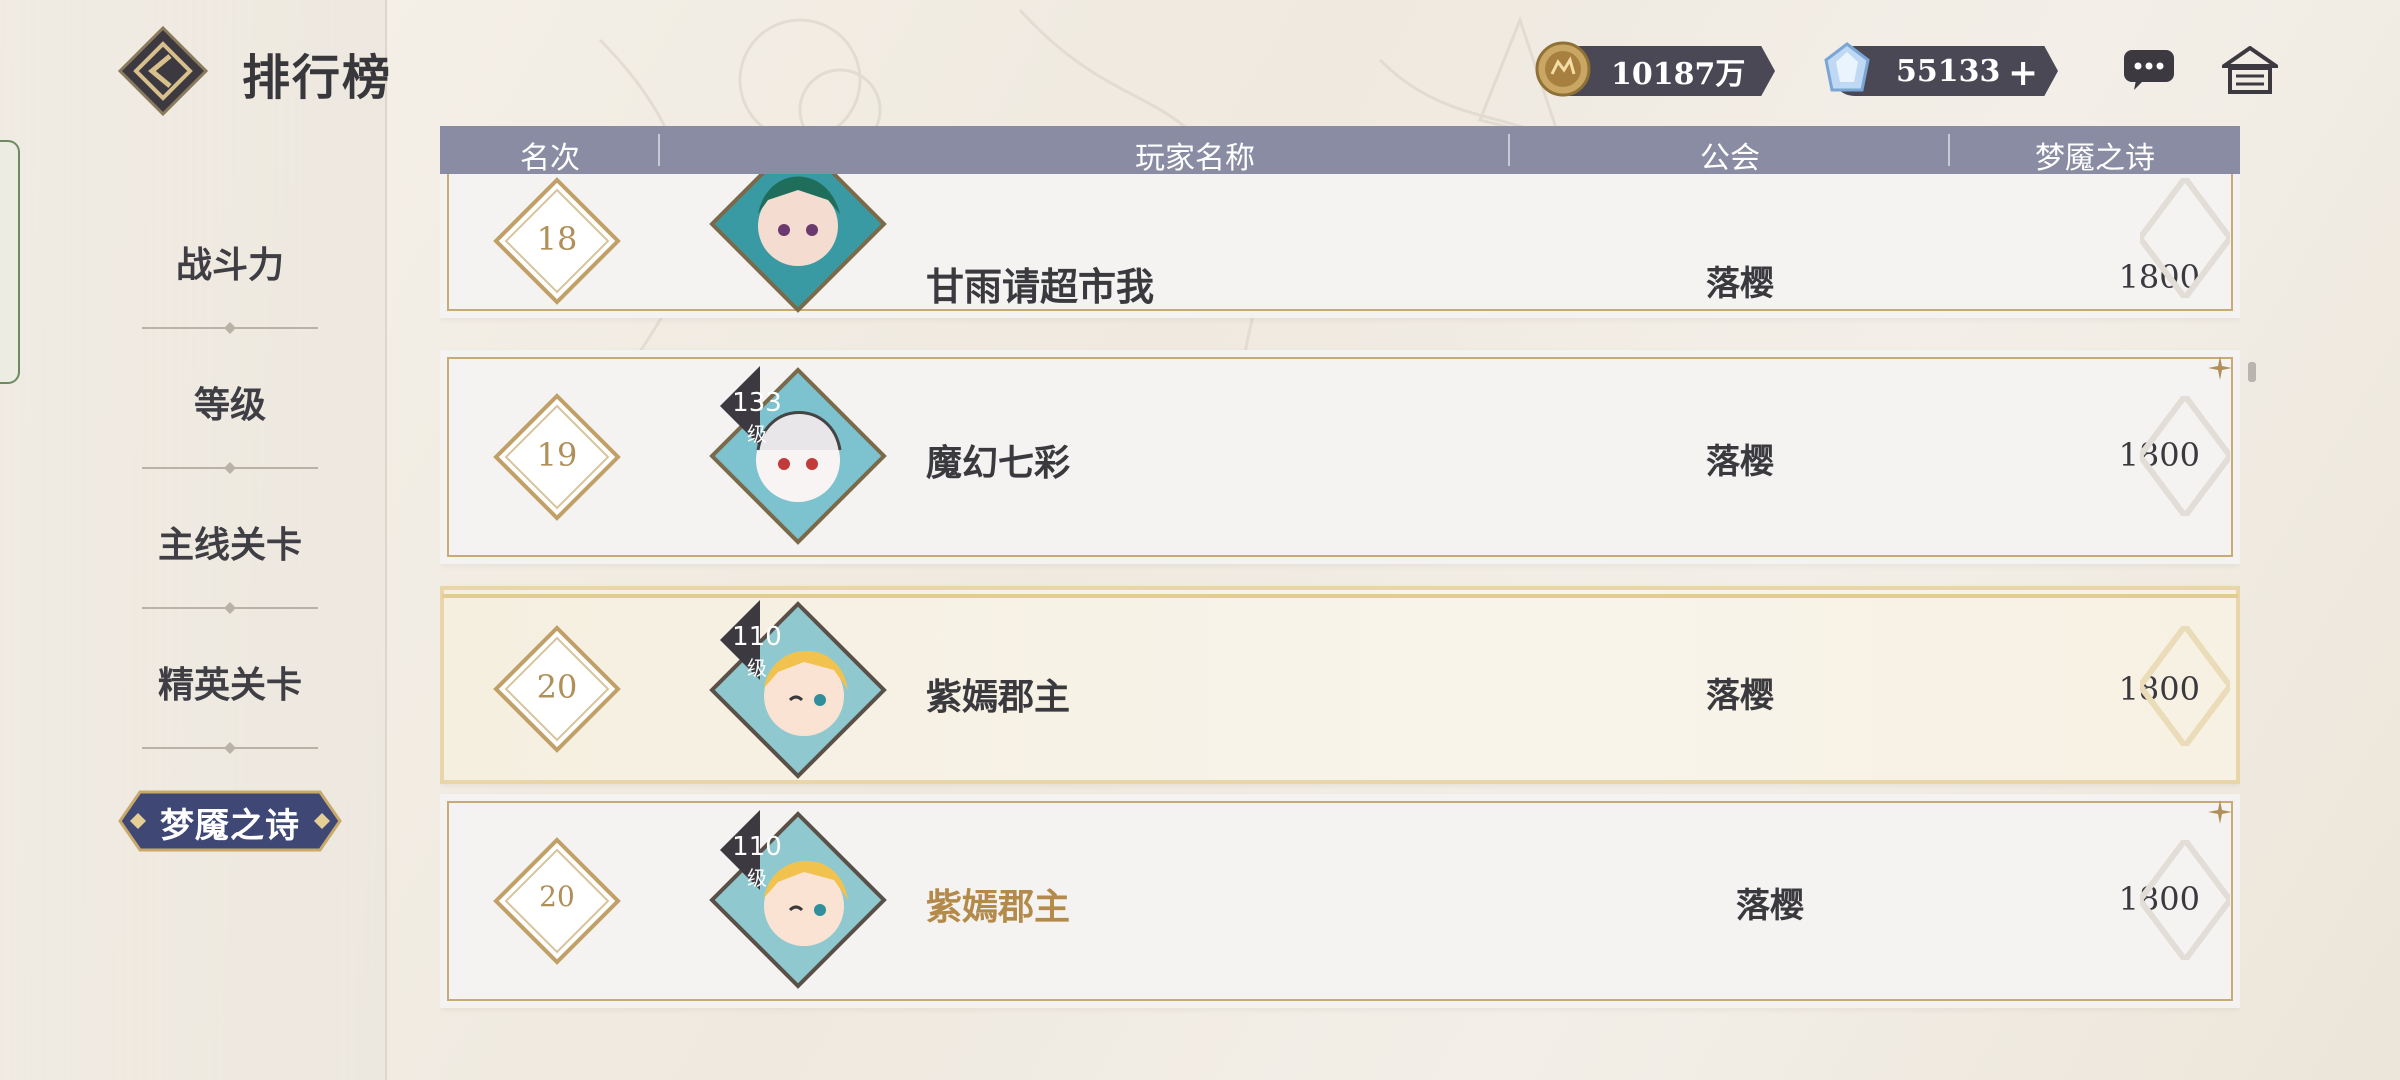 Image resolution: width=2400 pixels, height=1080 pixels. What do you see at coordinates (230, 822) in the screenshot?
I see `tab-nightmare-poem: 梦魇之诗` at bounding box center [230, 822].